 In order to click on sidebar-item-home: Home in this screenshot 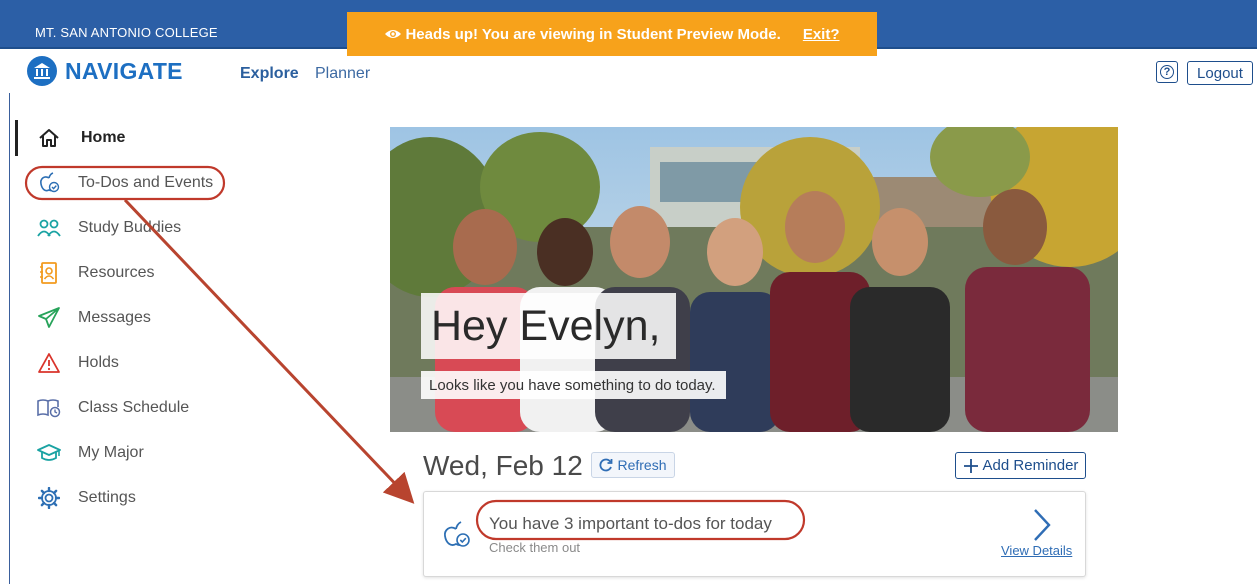, I will do `click(126, 138)`.